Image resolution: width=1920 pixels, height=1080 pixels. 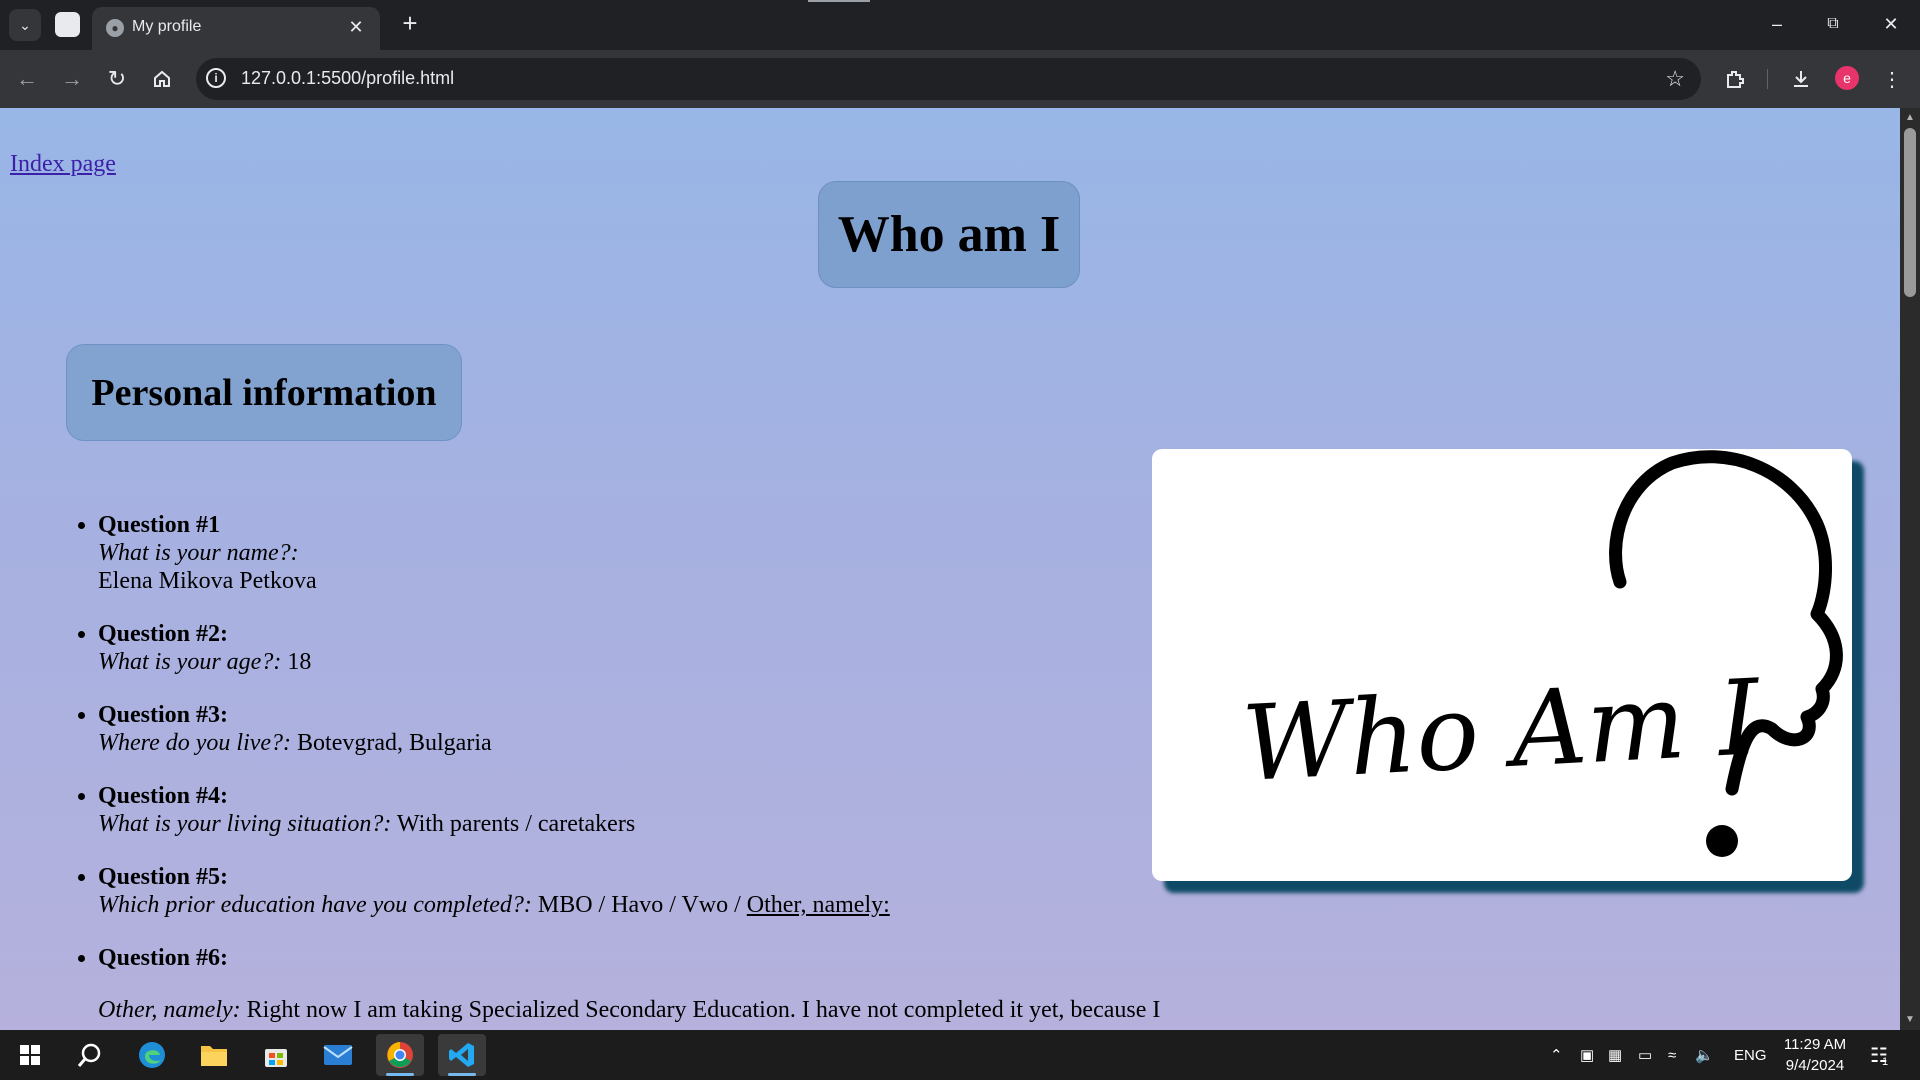 What do you see at coordinates (1910, 1020) in the screenshot?
I see `scroll-down-icon: ▼` at bounding box center [1910, 1020].